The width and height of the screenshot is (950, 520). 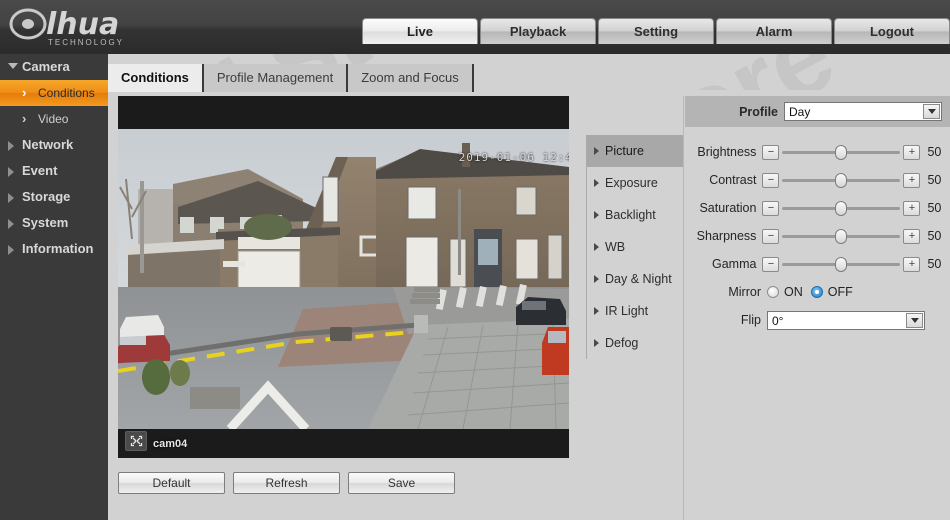 I want to click on saturation-slider, so click(x=841, y=208).